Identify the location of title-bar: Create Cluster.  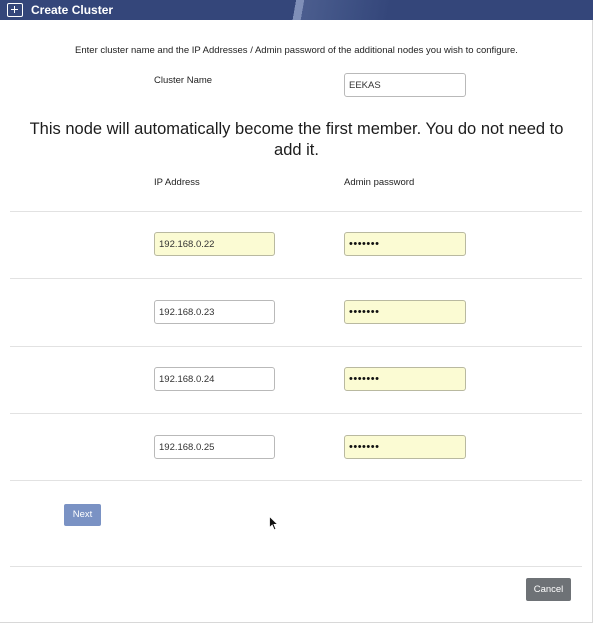
(296, 10).